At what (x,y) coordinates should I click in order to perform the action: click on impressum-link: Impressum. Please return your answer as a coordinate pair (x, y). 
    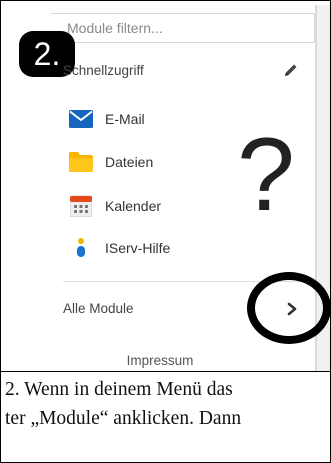
    Looking at the image, I should click on (160, 360).